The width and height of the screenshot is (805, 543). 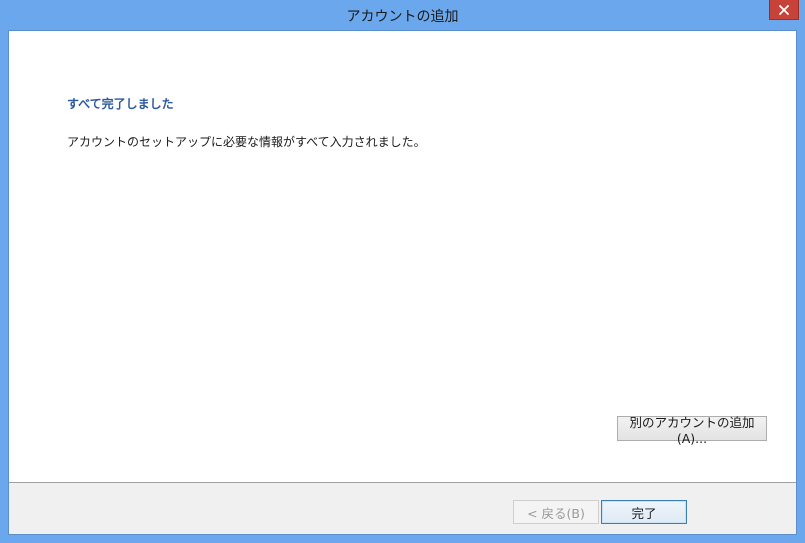 I want to click on completion-message: アカウントのセットアップに必要な情報がすべて入力されました。, so click(x=246, y=142).